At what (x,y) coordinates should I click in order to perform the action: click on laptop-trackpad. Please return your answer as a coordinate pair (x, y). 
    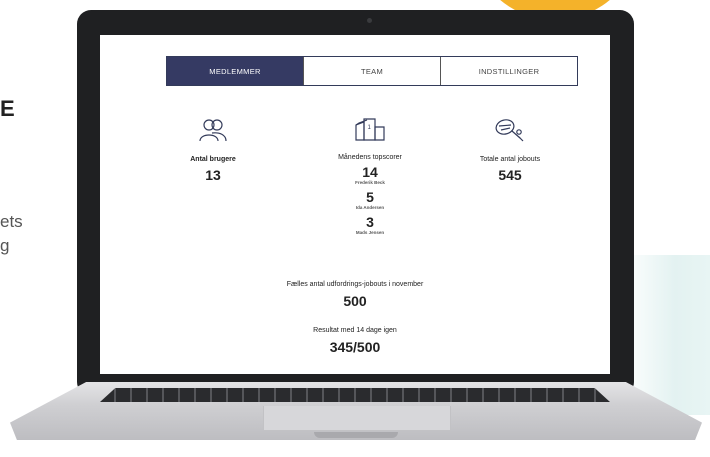
    Looking at the image, I should click on (357, 418).